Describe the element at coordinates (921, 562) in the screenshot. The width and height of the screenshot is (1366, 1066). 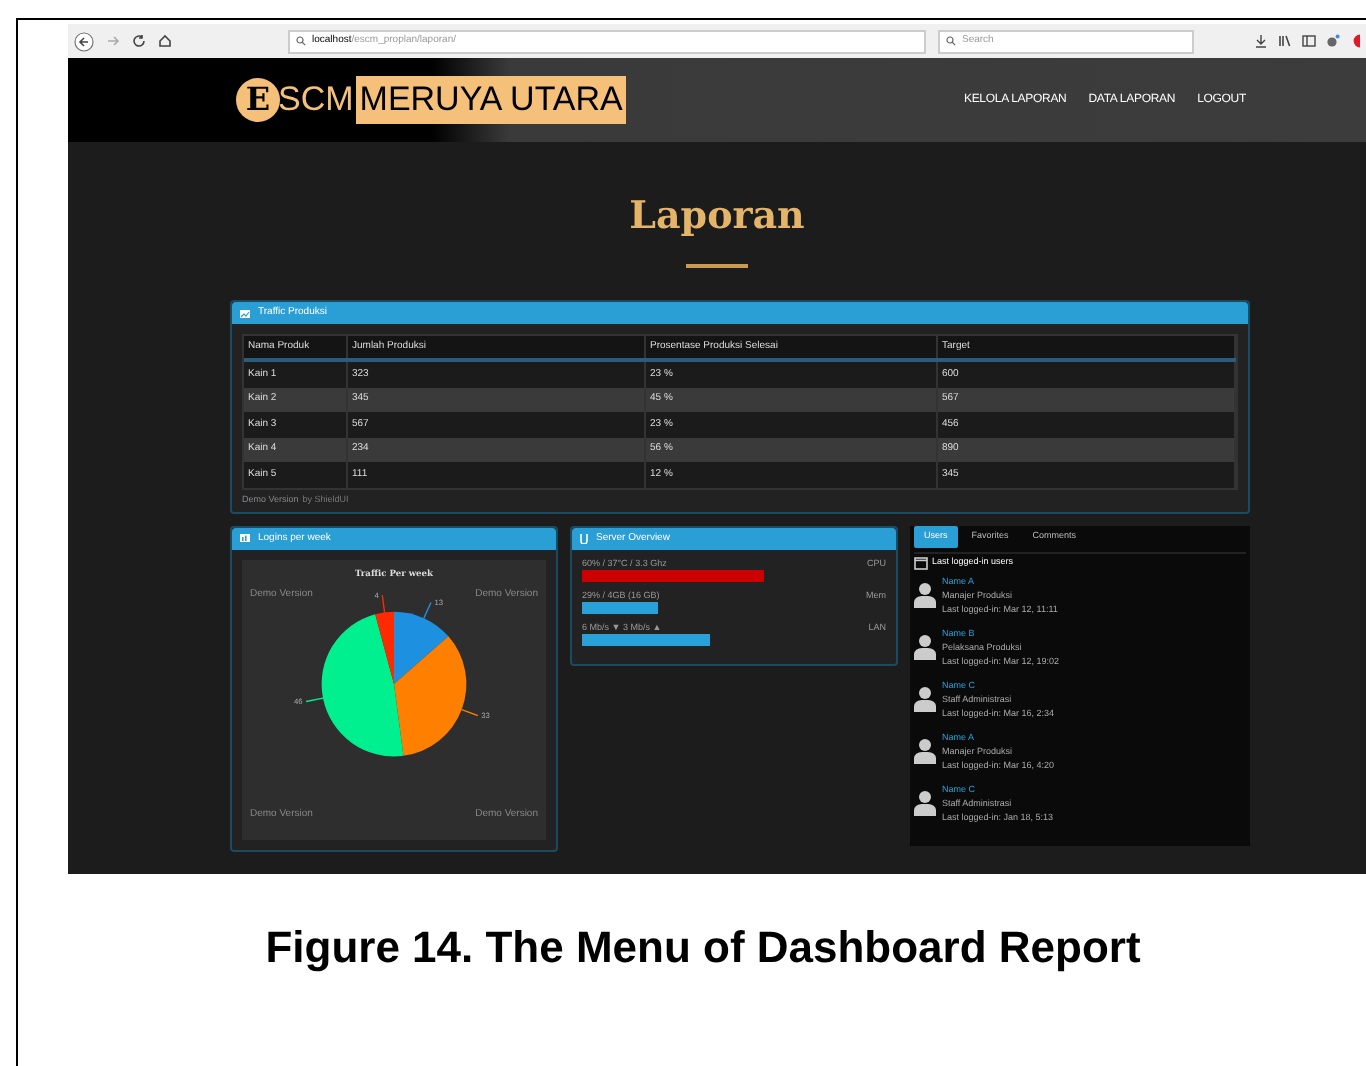
I see `calendar-icon` at that location.